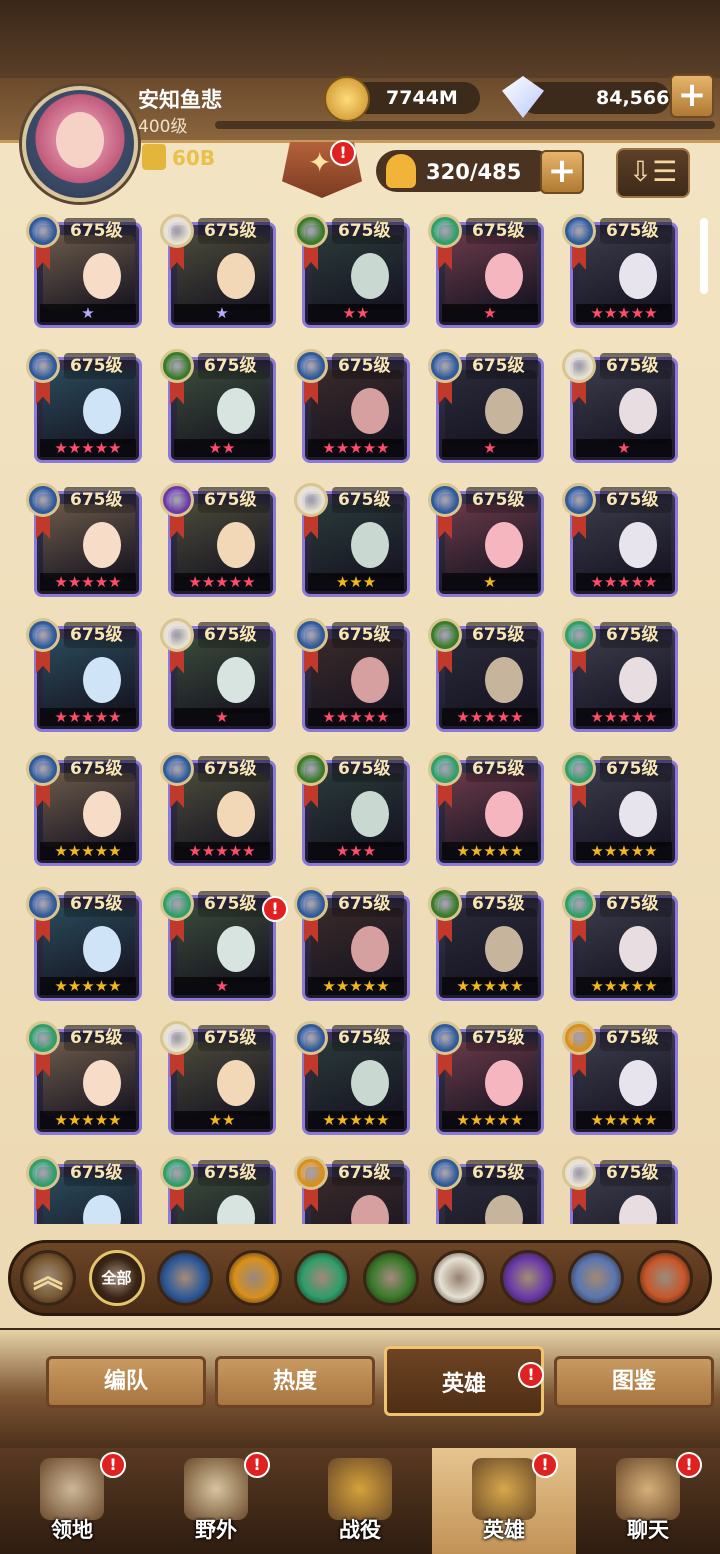  What do you see at coordinates (596, 1278) in the screenshot?
I see `faction-filter-dimensional` at bounding box center [596, 1278].